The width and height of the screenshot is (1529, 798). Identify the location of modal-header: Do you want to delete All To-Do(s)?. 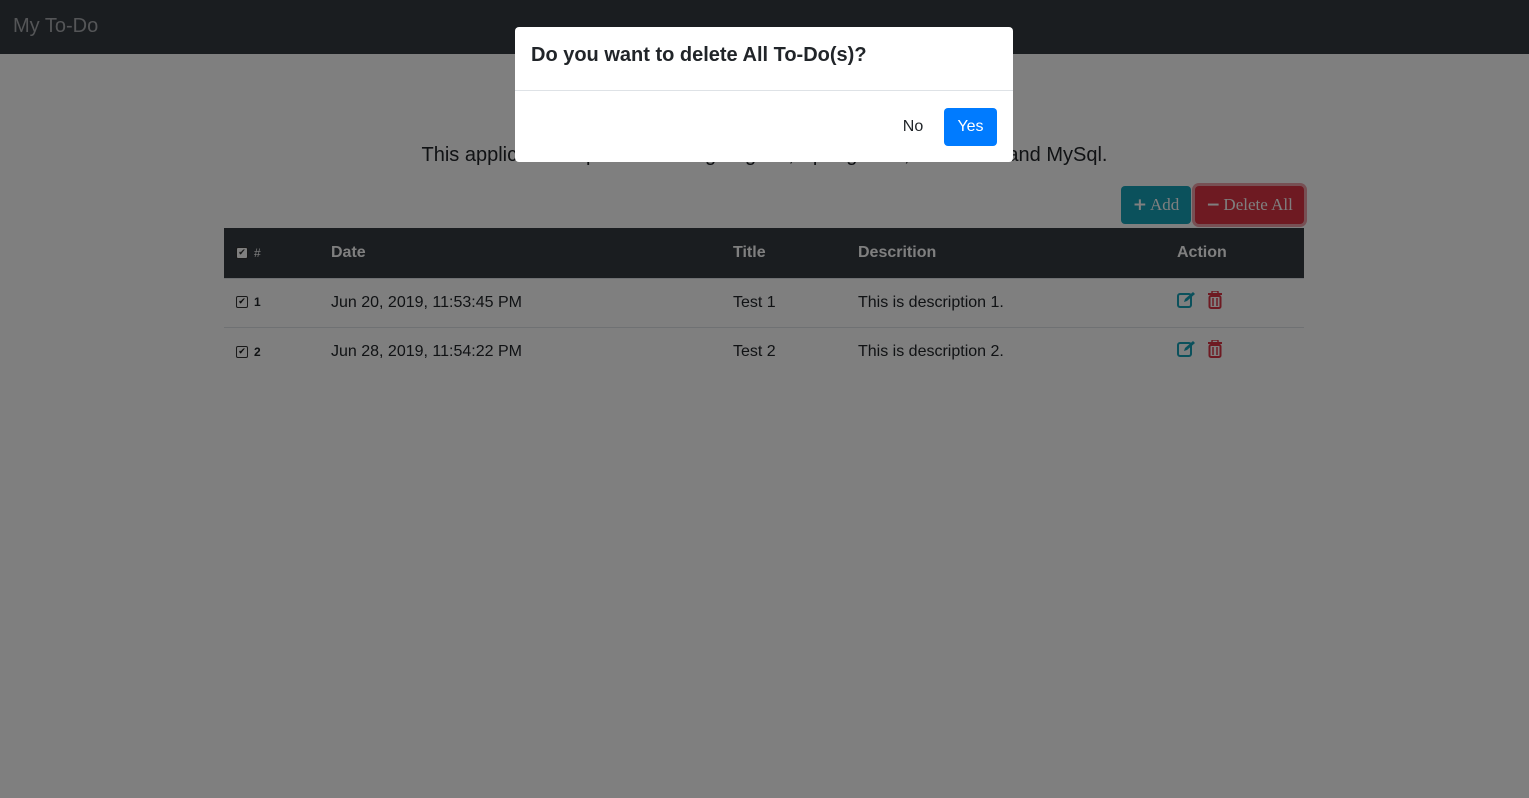
(764, 59).